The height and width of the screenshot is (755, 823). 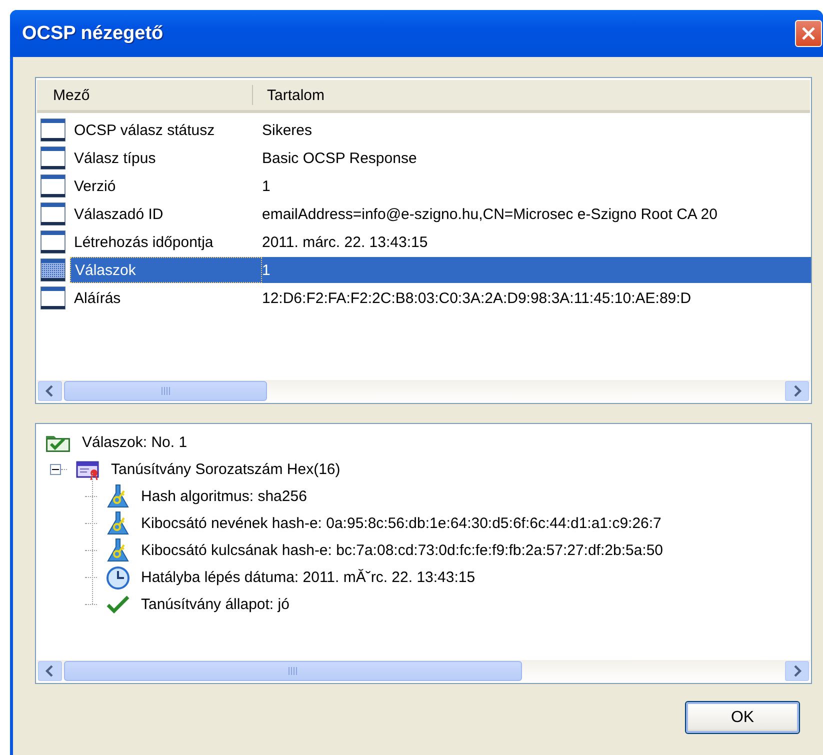 What do you see at coordinates (166, 242) in the screenshot?
I see `field-name: Létrehozás időpontja` at bounding box center [166, 242].